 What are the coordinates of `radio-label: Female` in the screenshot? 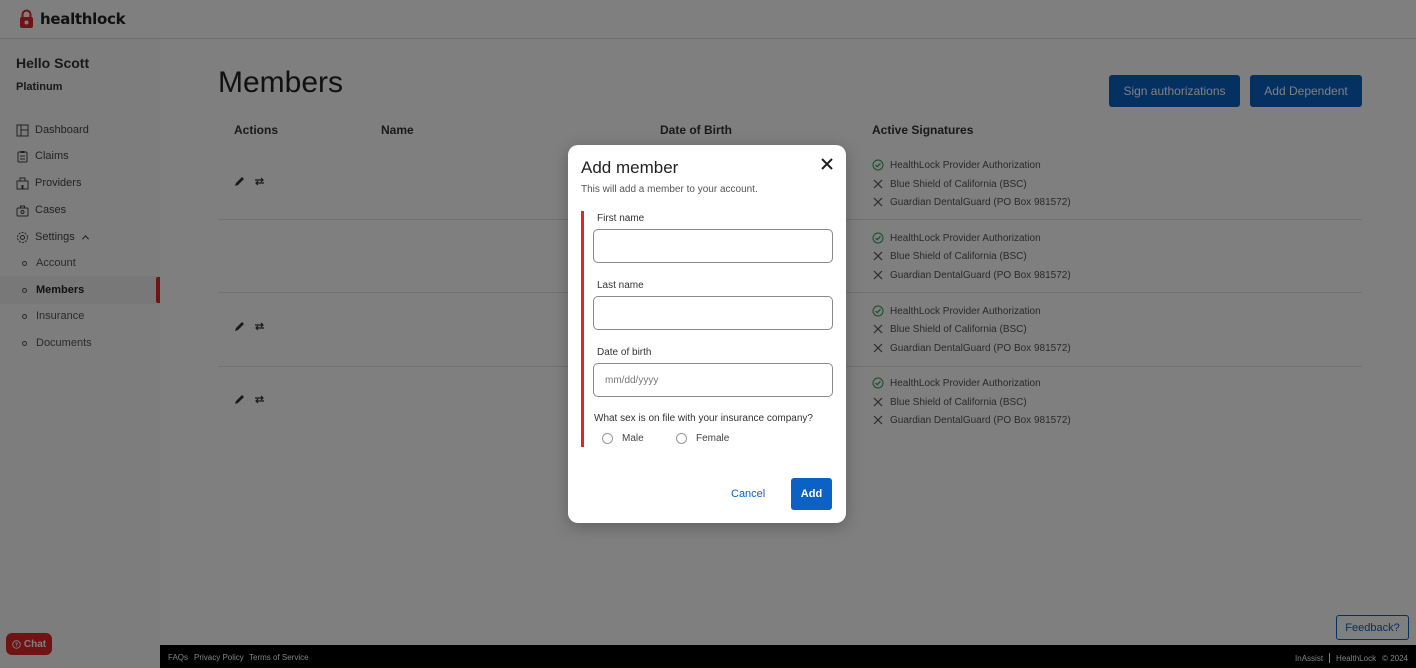 It's located at (713, 438).